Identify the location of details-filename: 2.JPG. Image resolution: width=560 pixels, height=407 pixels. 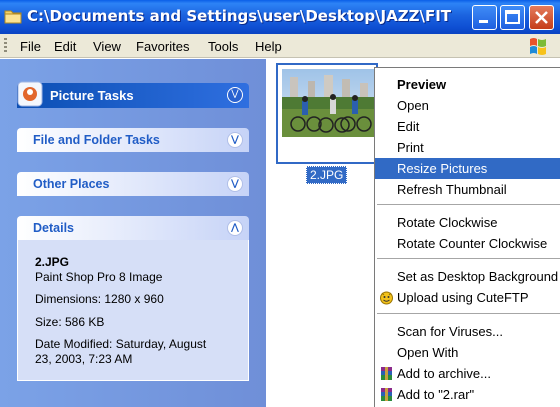
(52, 262).